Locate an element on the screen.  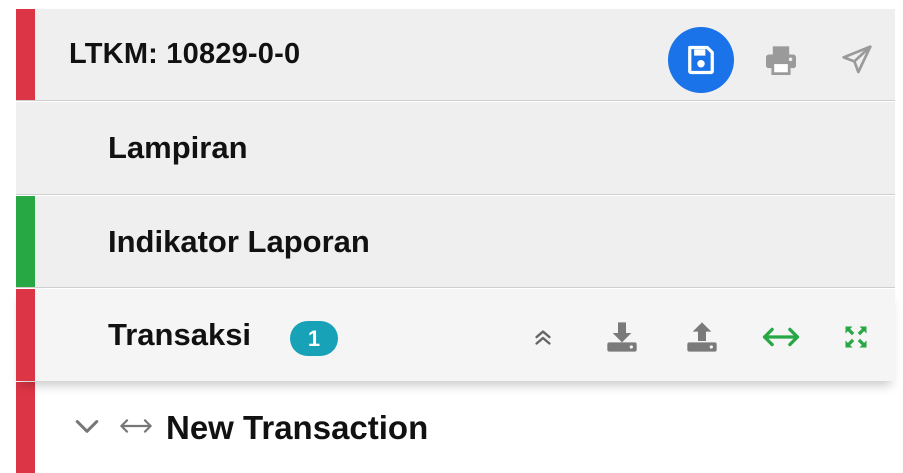
page-title: LTKM: 10829-0-0 is located at coordinates (185, 54).